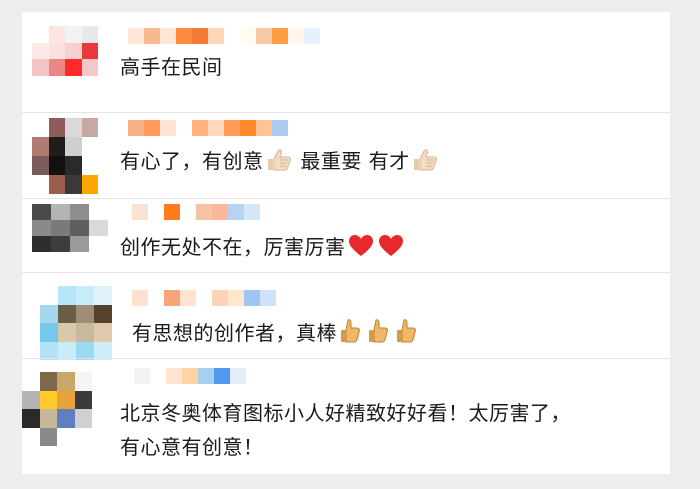  I want to click on red-heart-icon, so click(361, 250).